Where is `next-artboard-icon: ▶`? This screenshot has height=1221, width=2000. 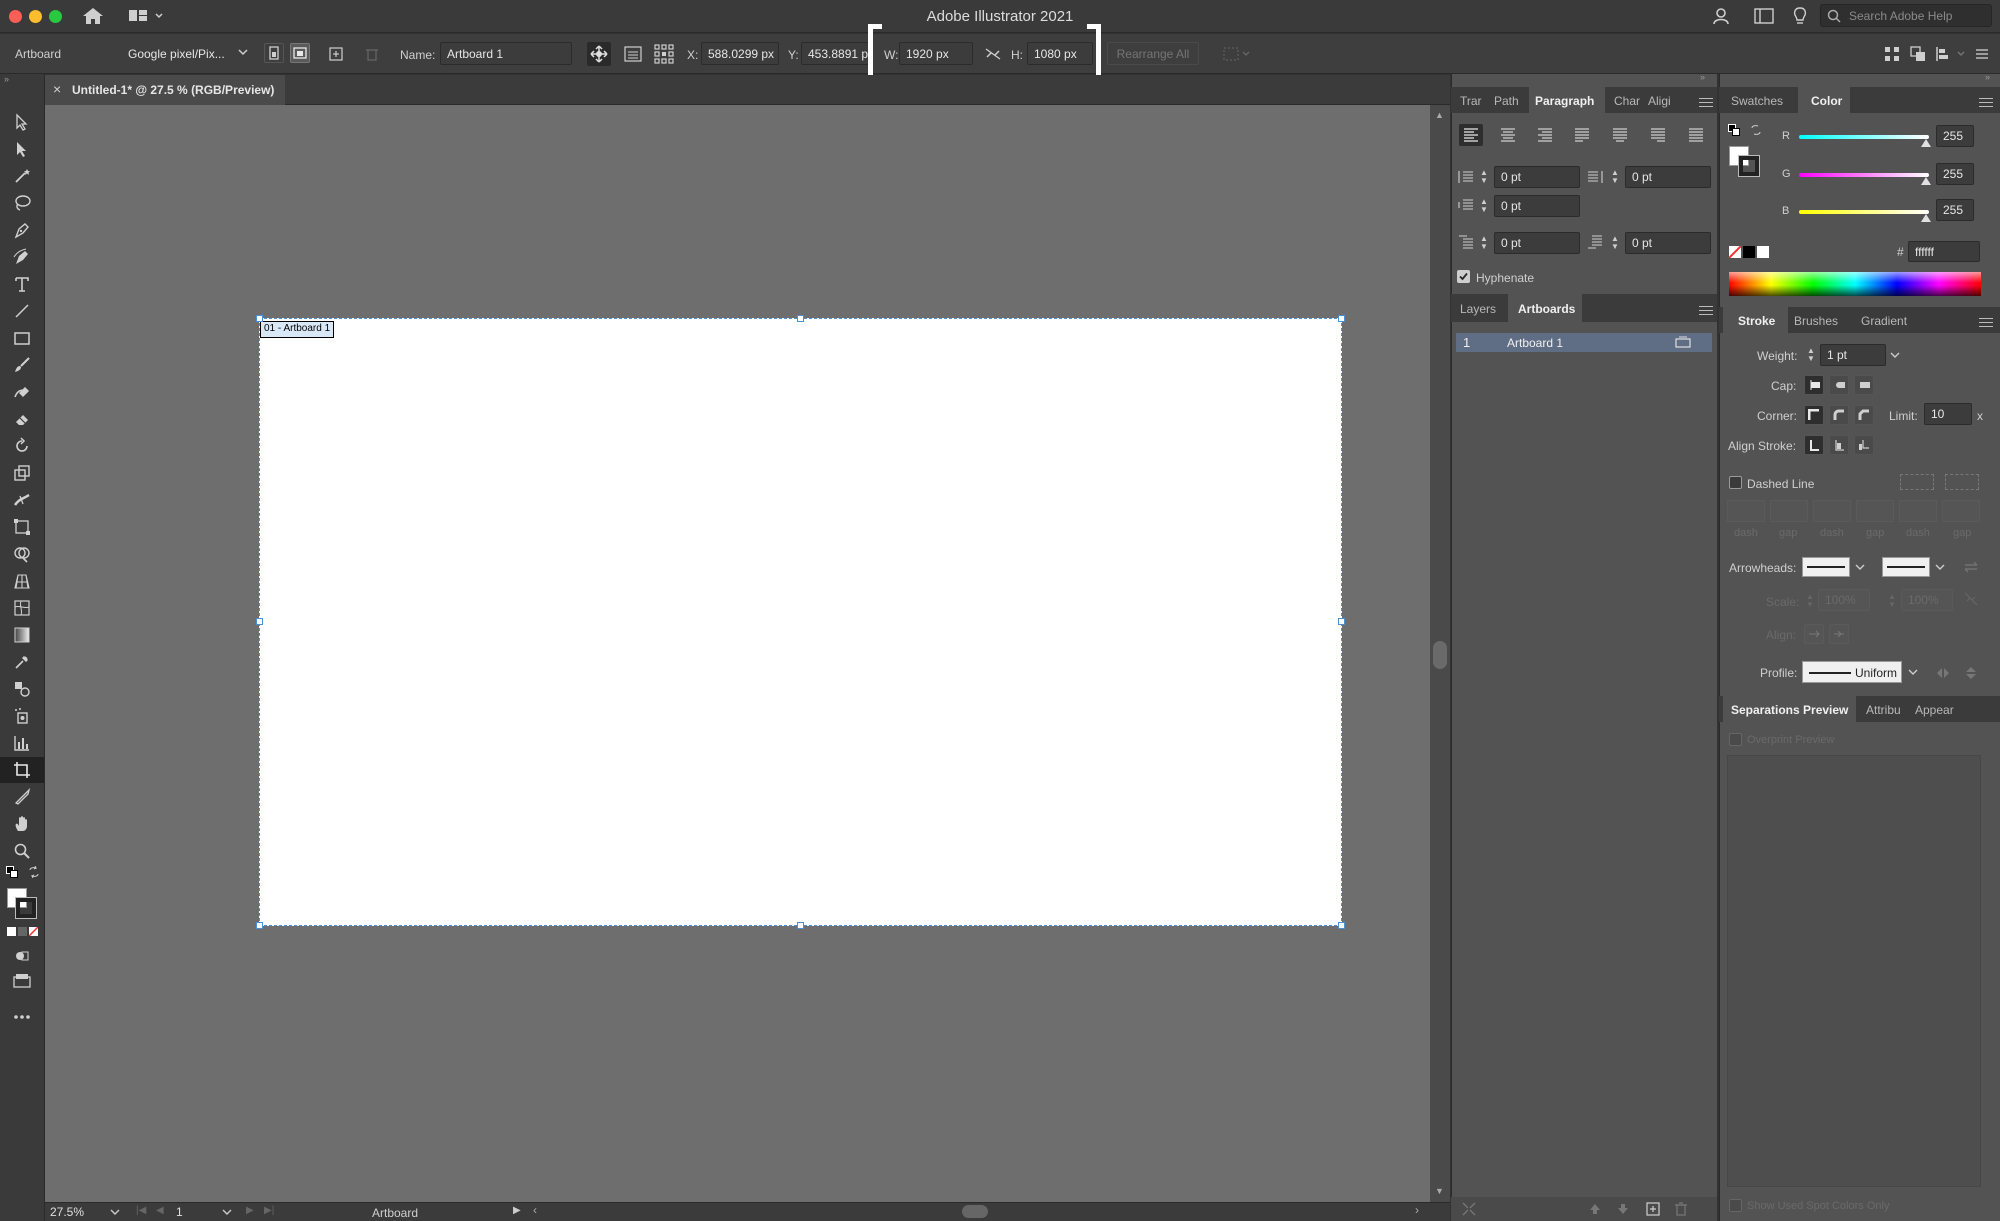
next-artboard-icon: ▶ is located at coordinates (250, 1210).